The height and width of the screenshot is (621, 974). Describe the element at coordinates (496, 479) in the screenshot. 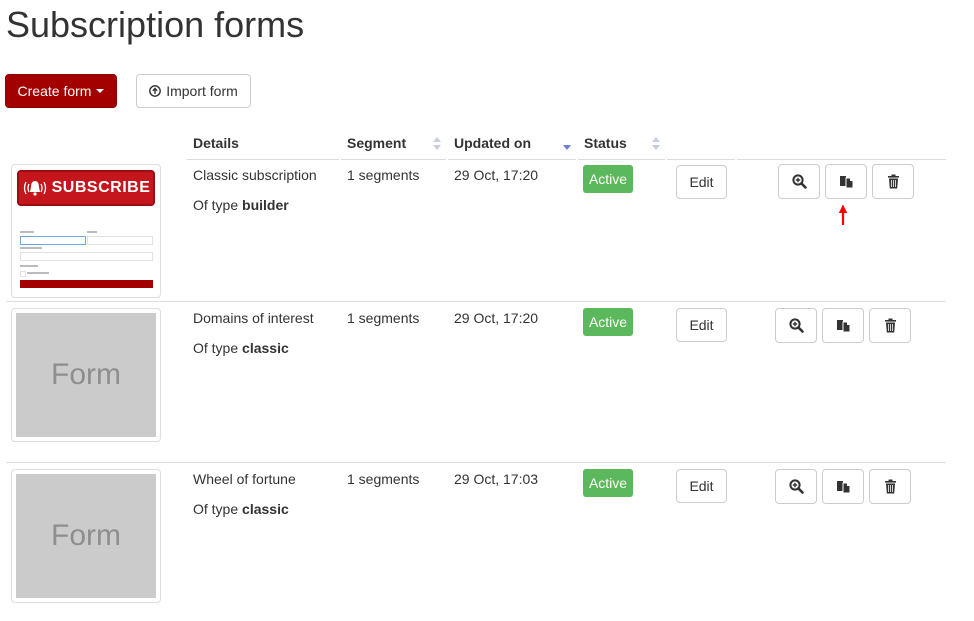

I see `updated-on: 29 Oct, 17:03` at that location.